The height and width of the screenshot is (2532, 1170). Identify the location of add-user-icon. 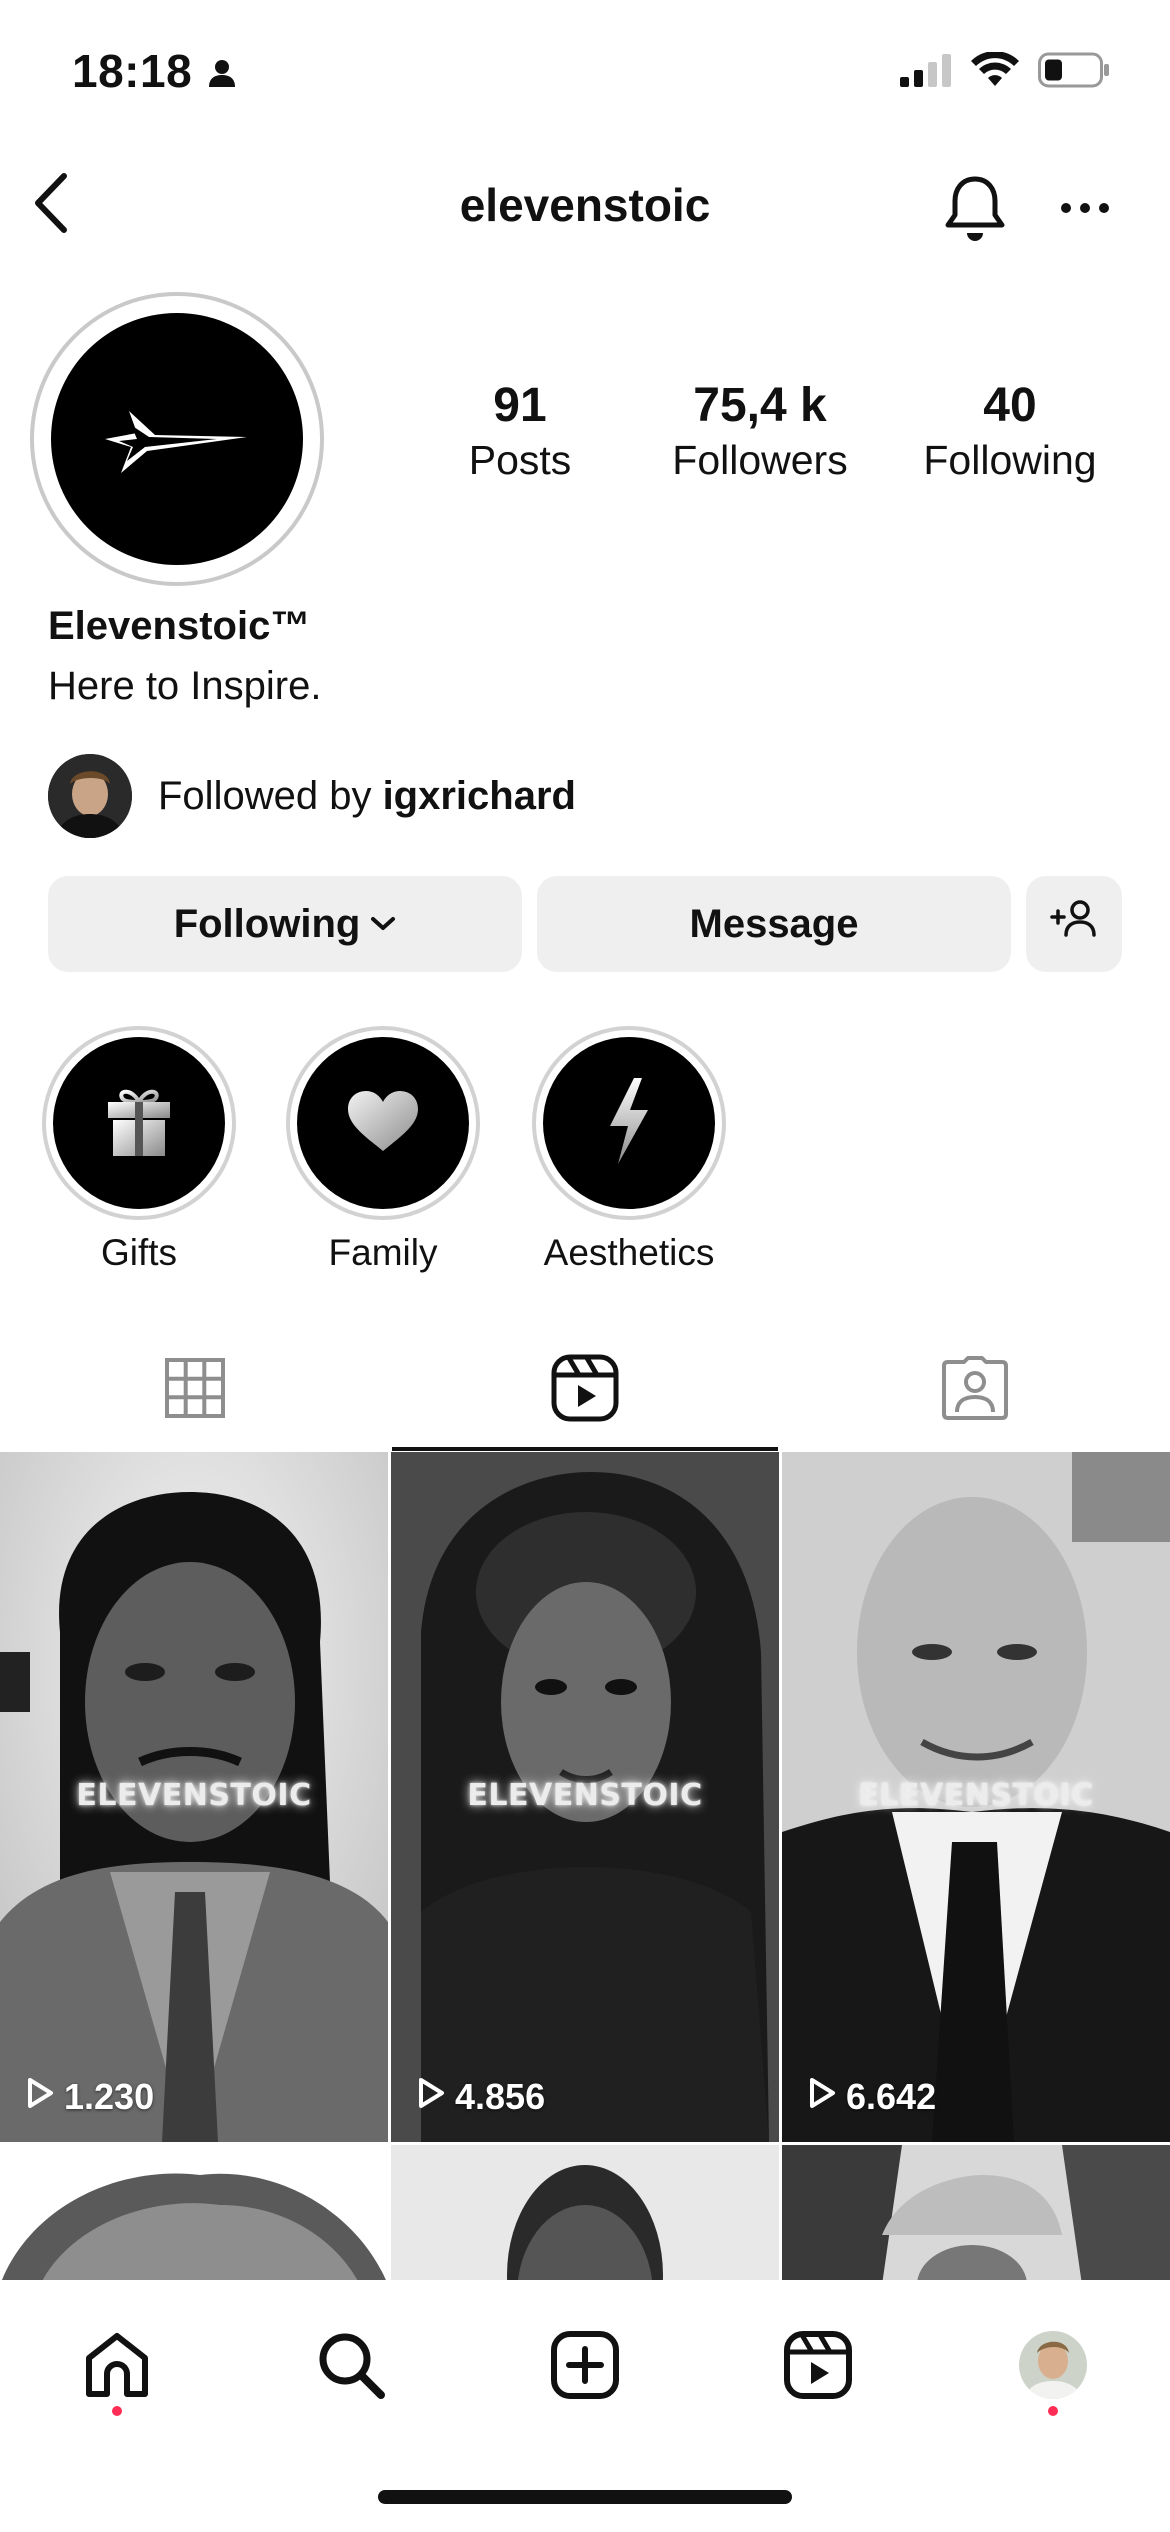
(1074, 924).